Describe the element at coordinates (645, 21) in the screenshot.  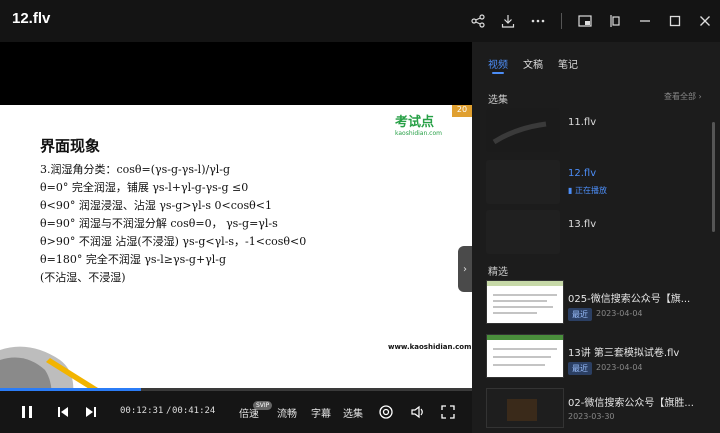
I see `minimize-icon` at that location.